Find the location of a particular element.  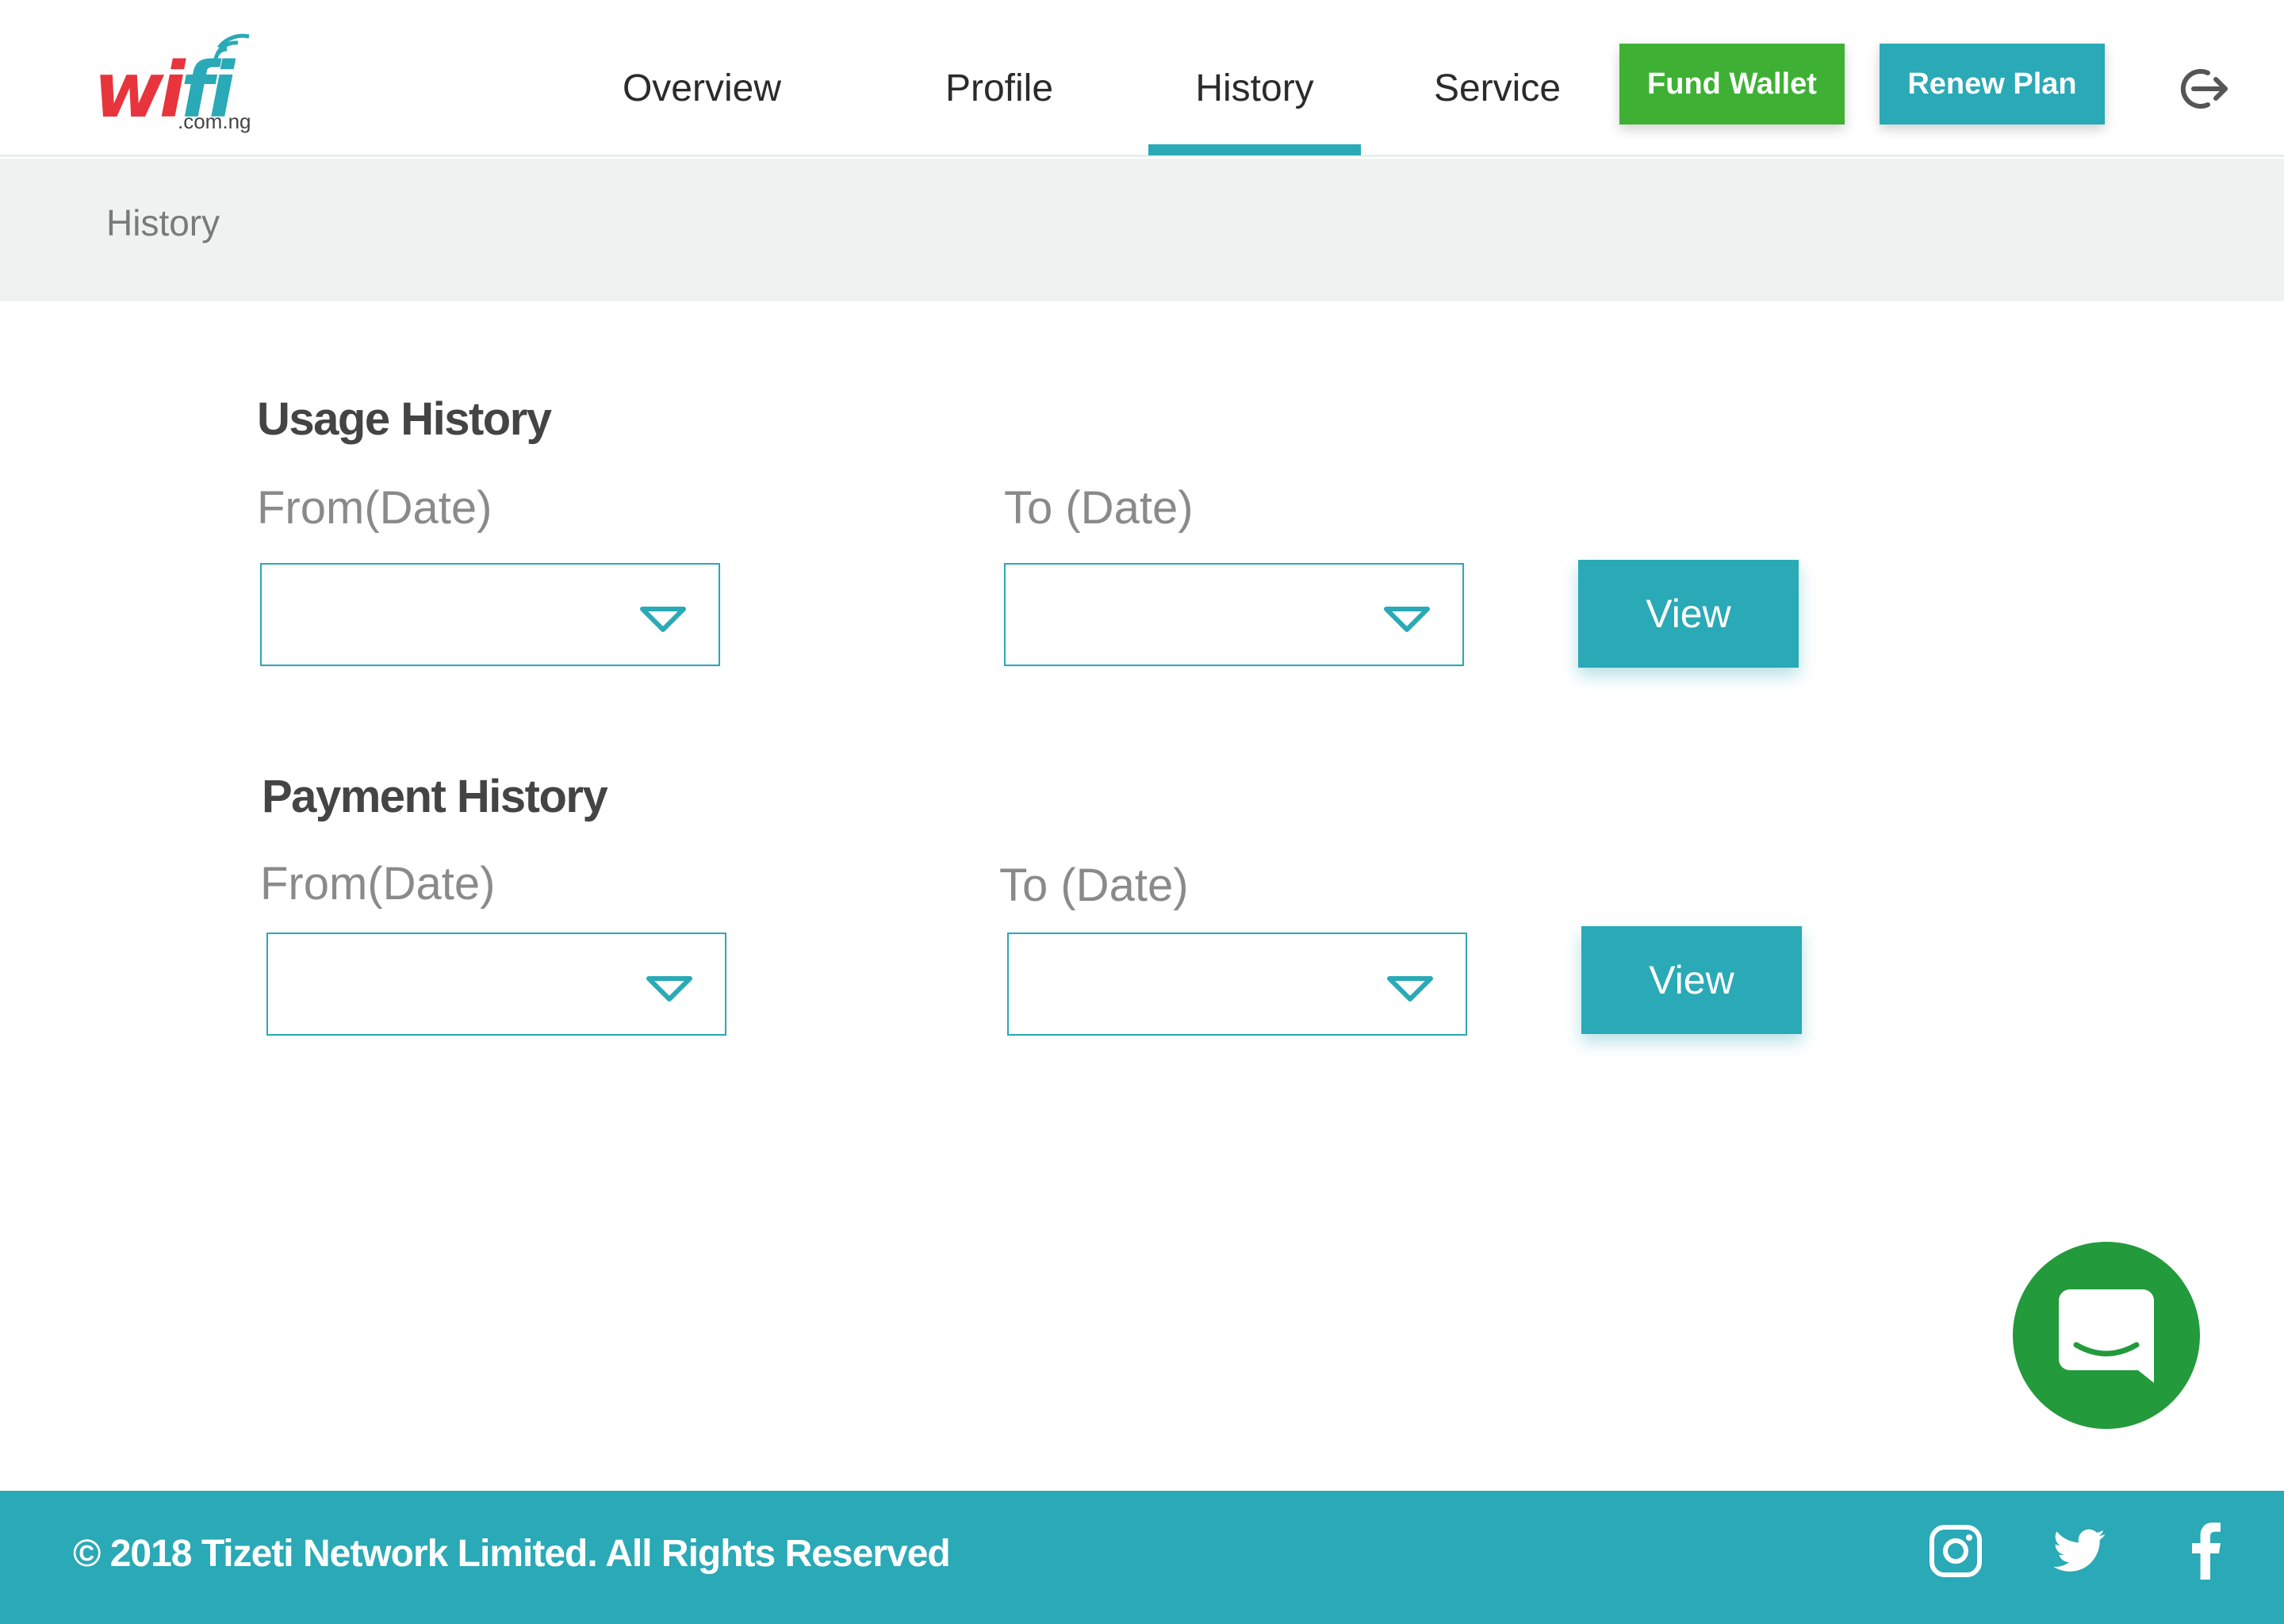

nav-service: Service is located at coordinates (1497, 89).